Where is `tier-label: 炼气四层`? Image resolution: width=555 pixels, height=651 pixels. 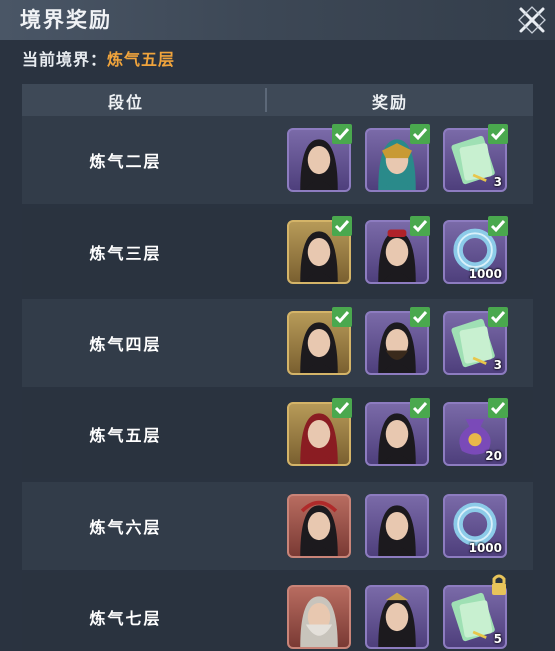 tier-label: 炼气四层 is located at coordinates (125, 344).